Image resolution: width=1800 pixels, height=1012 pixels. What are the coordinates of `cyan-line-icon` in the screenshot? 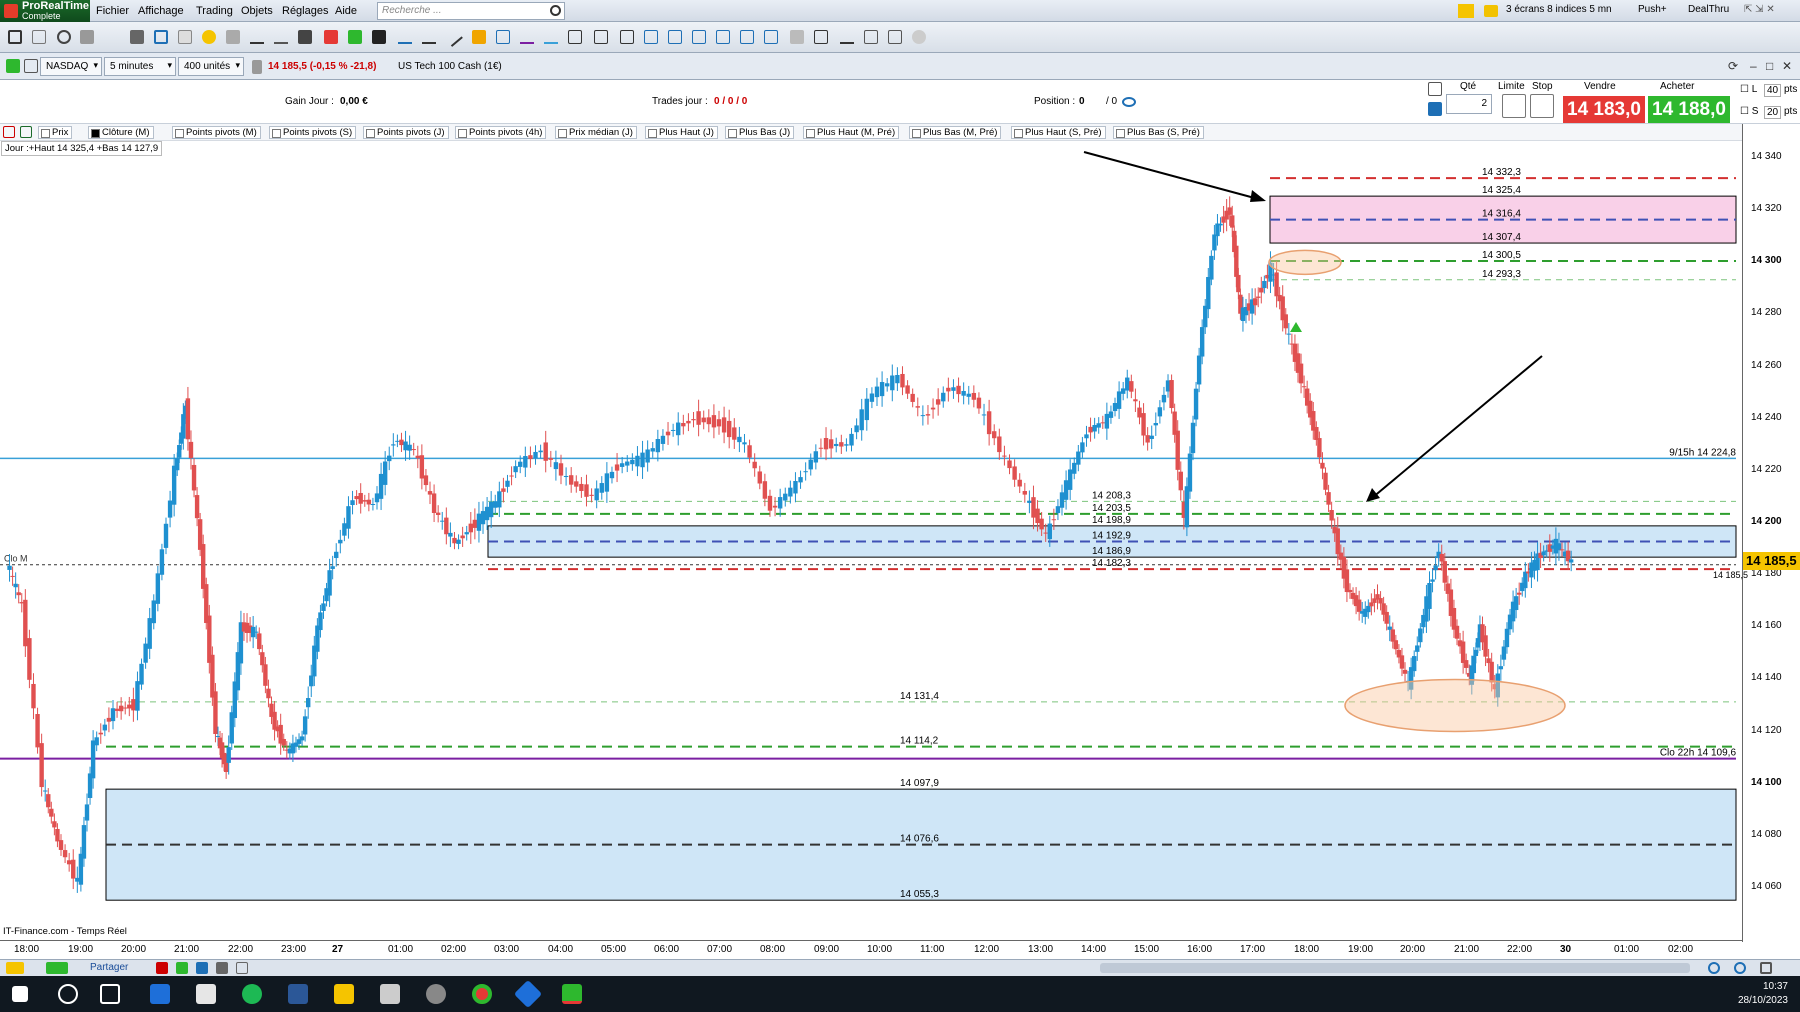 It's located at (551, 37).